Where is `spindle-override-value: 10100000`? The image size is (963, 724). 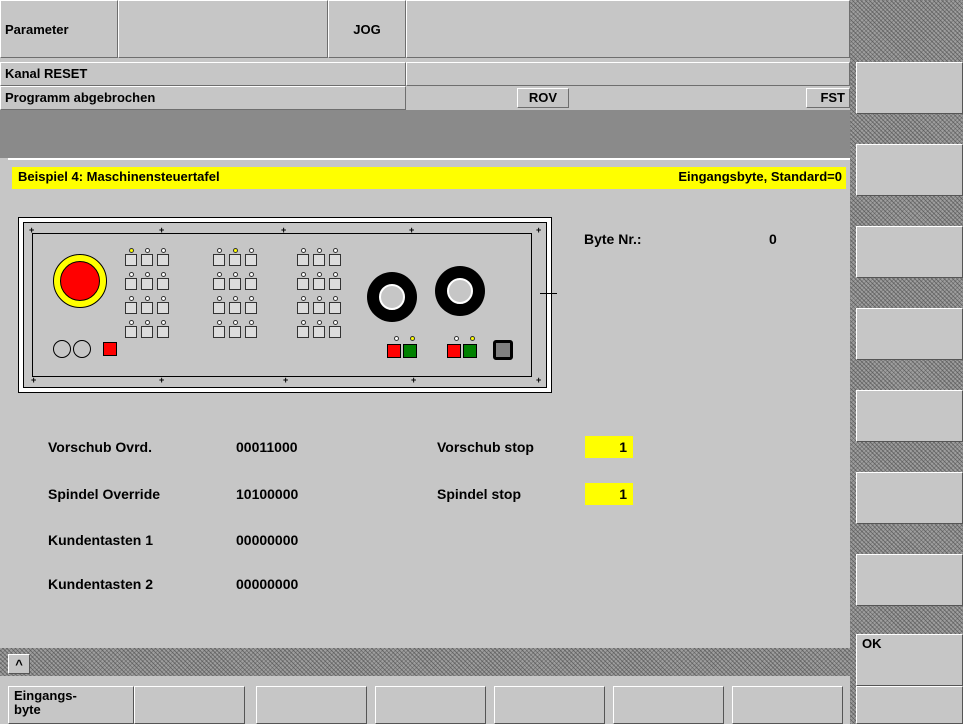
spindle-override-value: 10100000 is located at coordinates (267, 494).